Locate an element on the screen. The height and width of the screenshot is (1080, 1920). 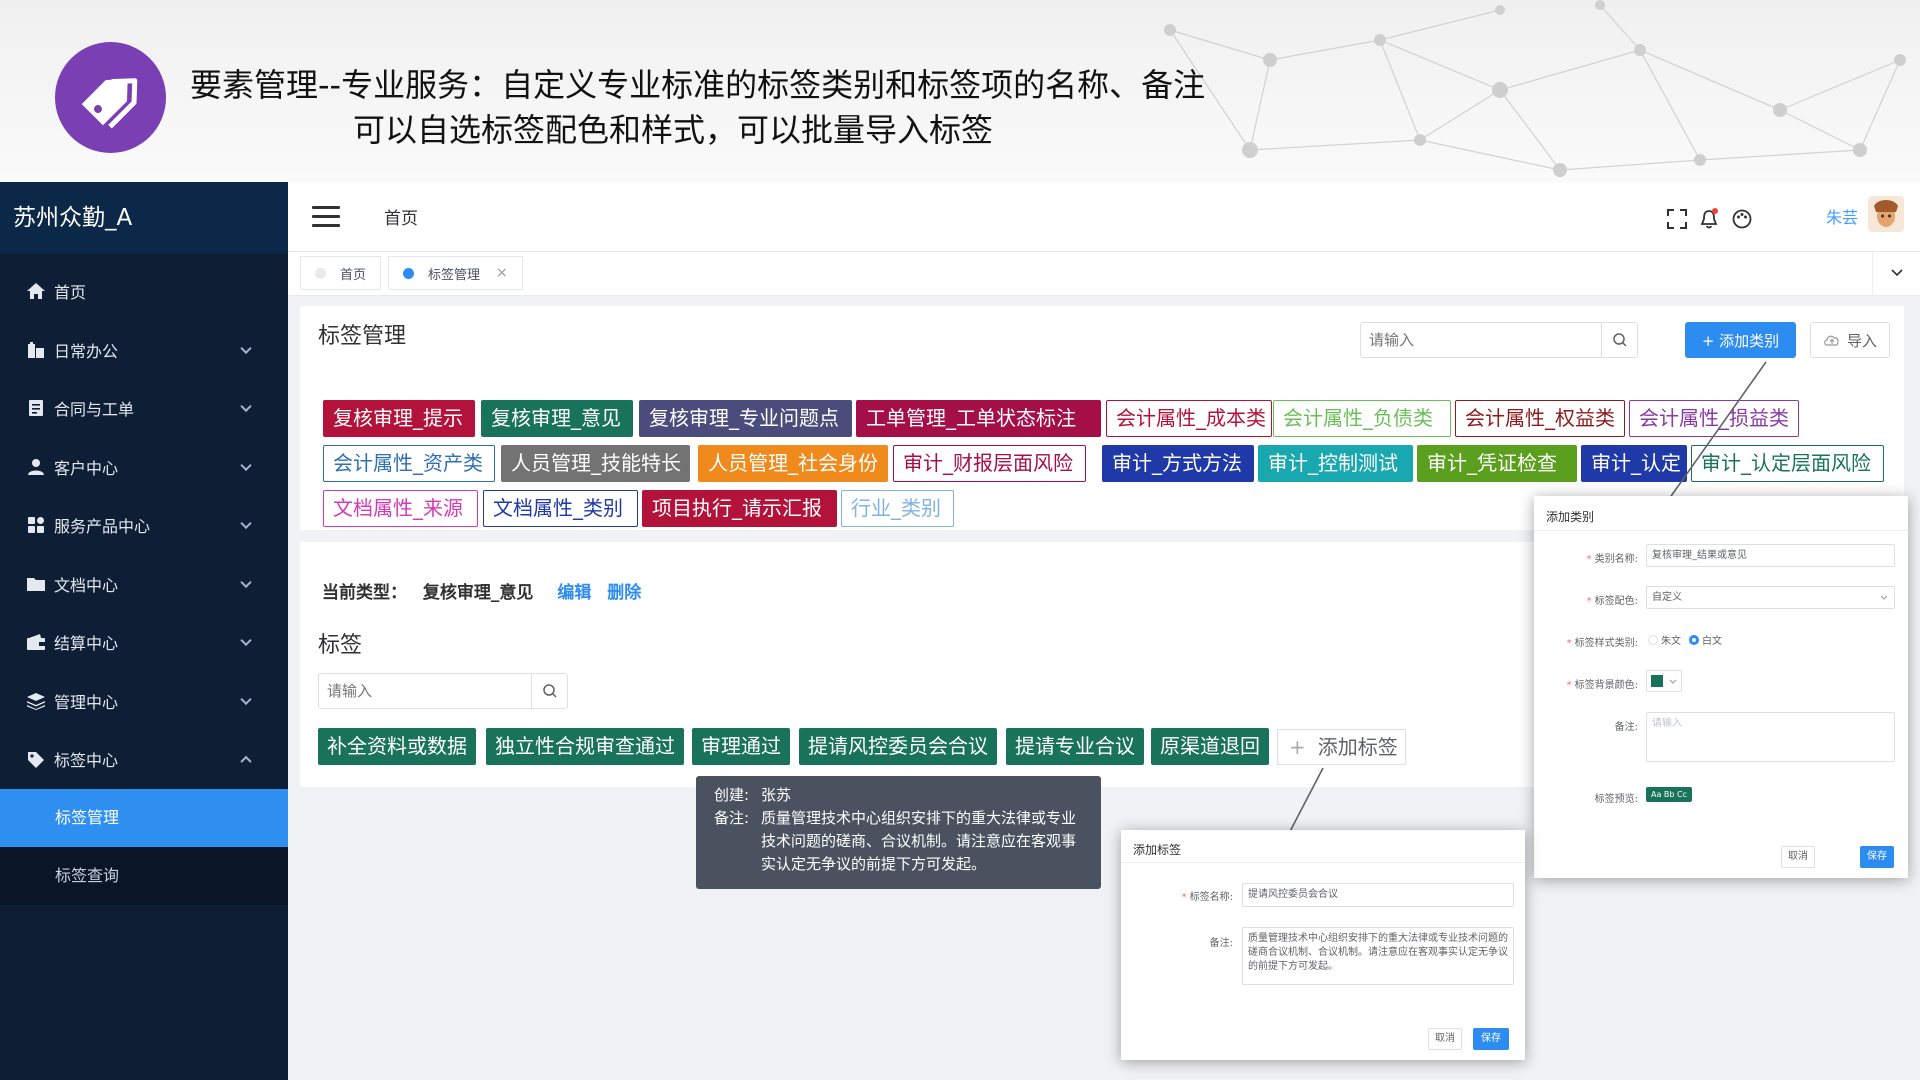
sidebar-item-tag-center: 标签中心 is located at coordinates (144, 759).